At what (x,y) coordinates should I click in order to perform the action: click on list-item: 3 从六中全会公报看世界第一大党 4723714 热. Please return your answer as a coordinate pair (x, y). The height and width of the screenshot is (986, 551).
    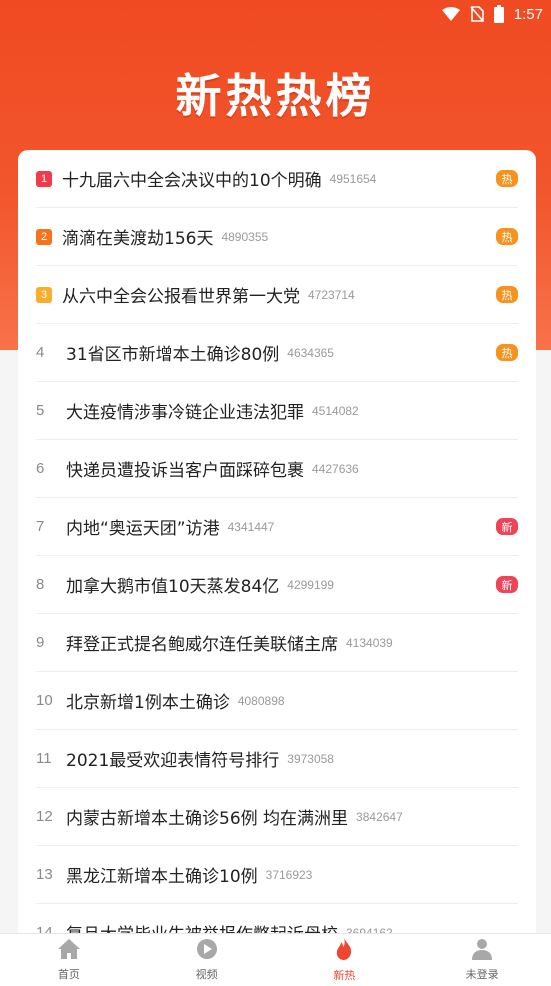
    Looking at the image, I should click on (277, 295).